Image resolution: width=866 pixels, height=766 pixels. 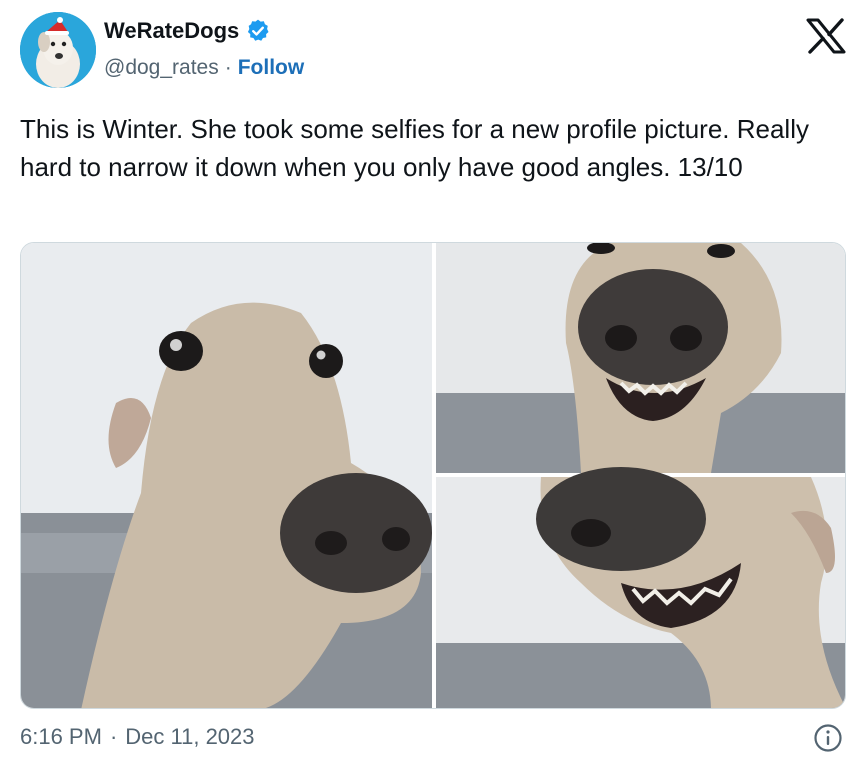 I want to click on tweet-date: Dec 11, 2023, so click(x=190, y=736).